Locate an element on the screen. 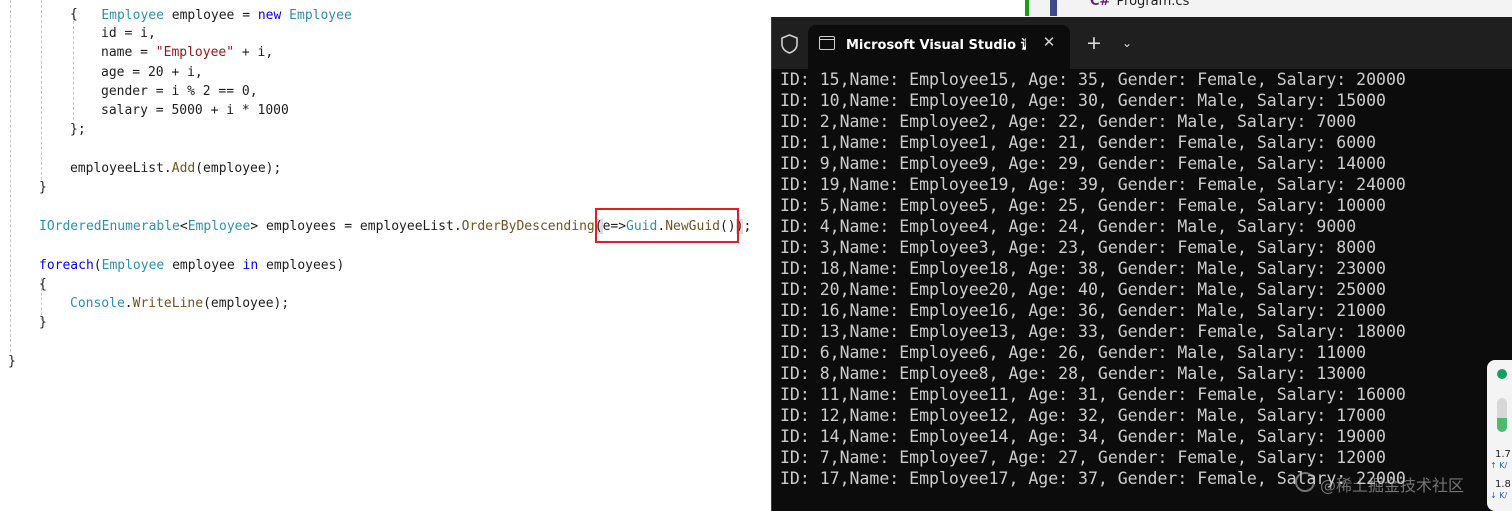  chevron-down-icon: ⌄ is located at coordinates (1127, 43).